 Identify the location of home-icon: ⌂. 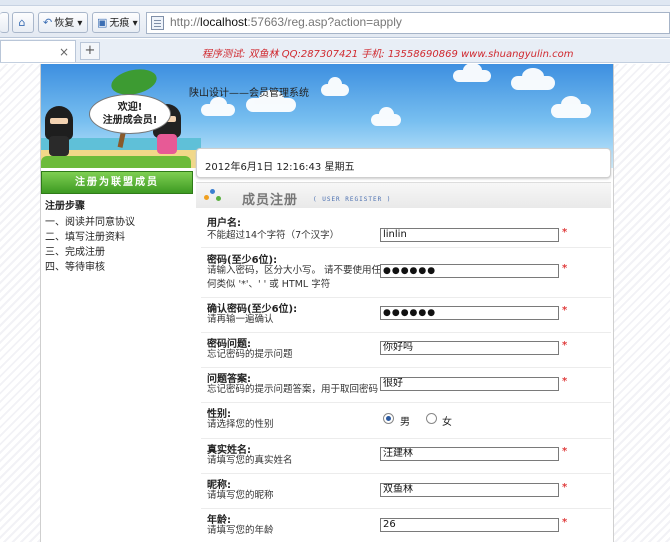
(22, 22).